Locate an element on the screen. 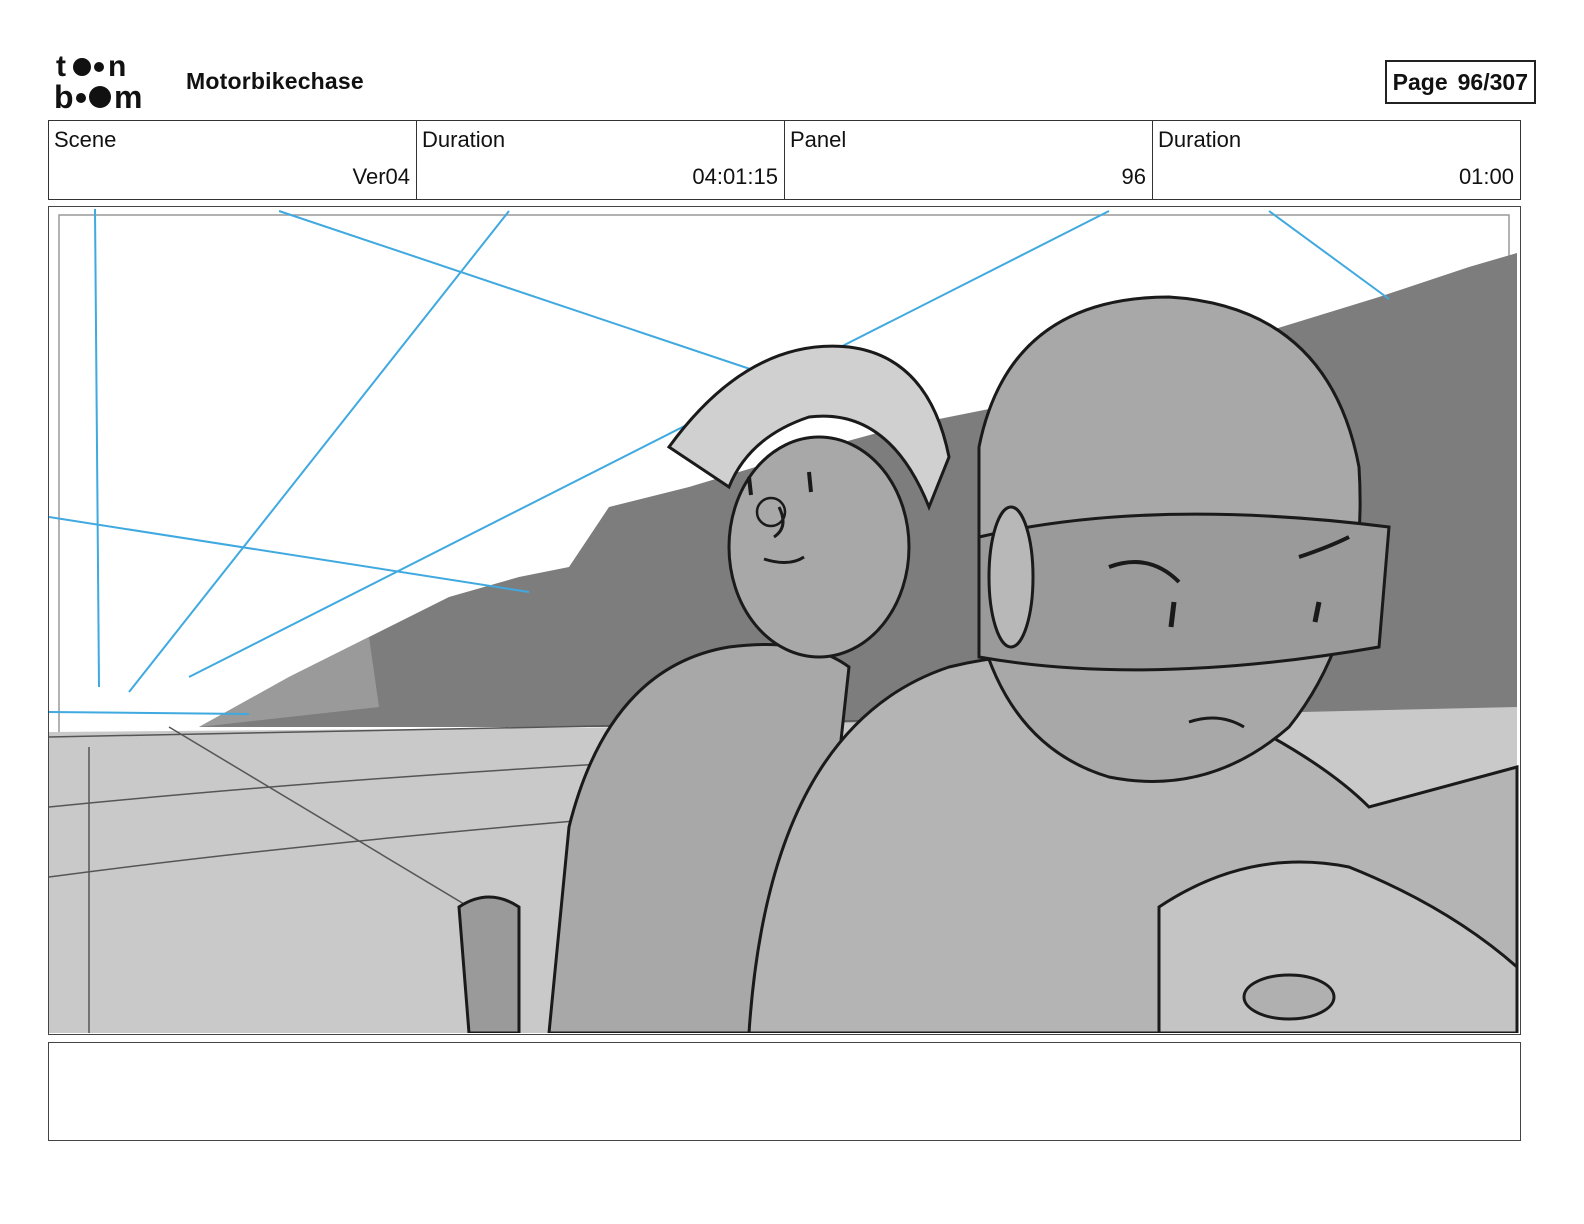  panel-duration-label: Duration is located at coordinates (1200, 139).